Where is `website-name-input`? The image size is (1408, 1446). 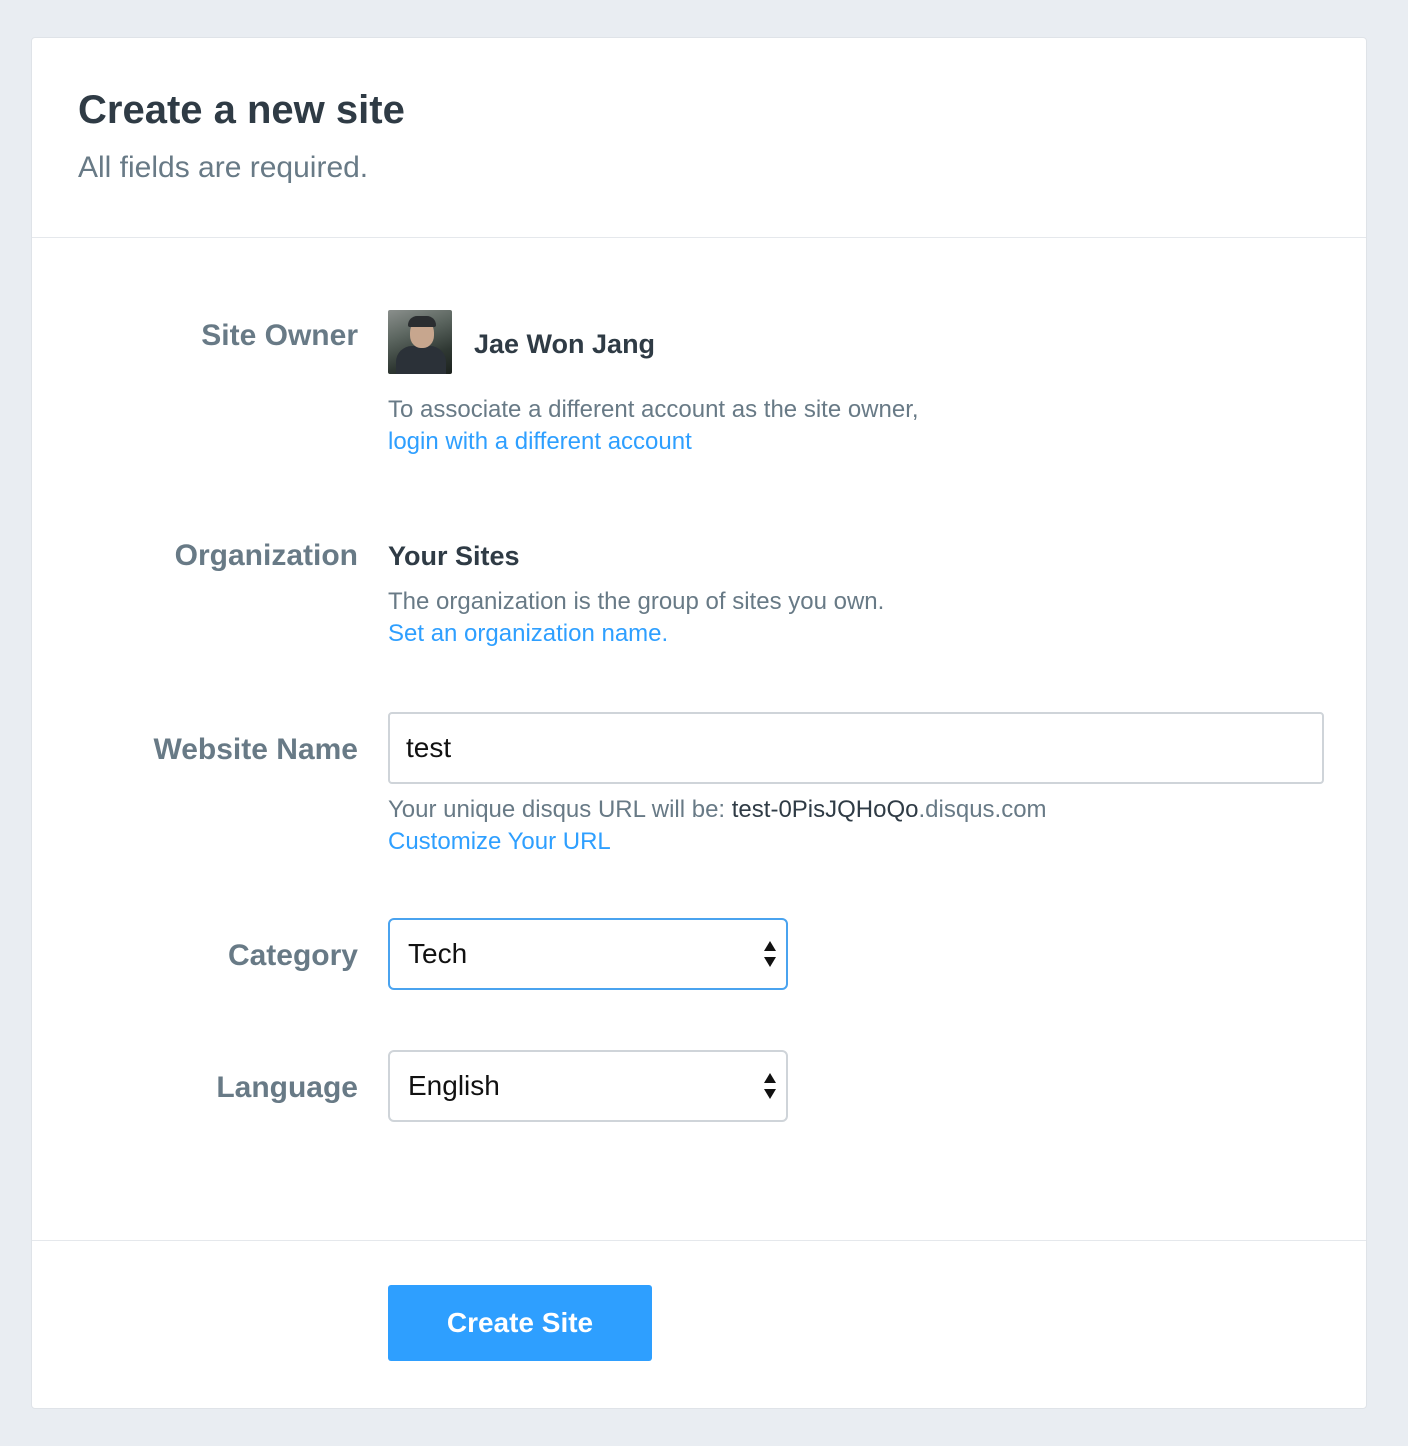
website-name-input is located at coordinates (856, 748).